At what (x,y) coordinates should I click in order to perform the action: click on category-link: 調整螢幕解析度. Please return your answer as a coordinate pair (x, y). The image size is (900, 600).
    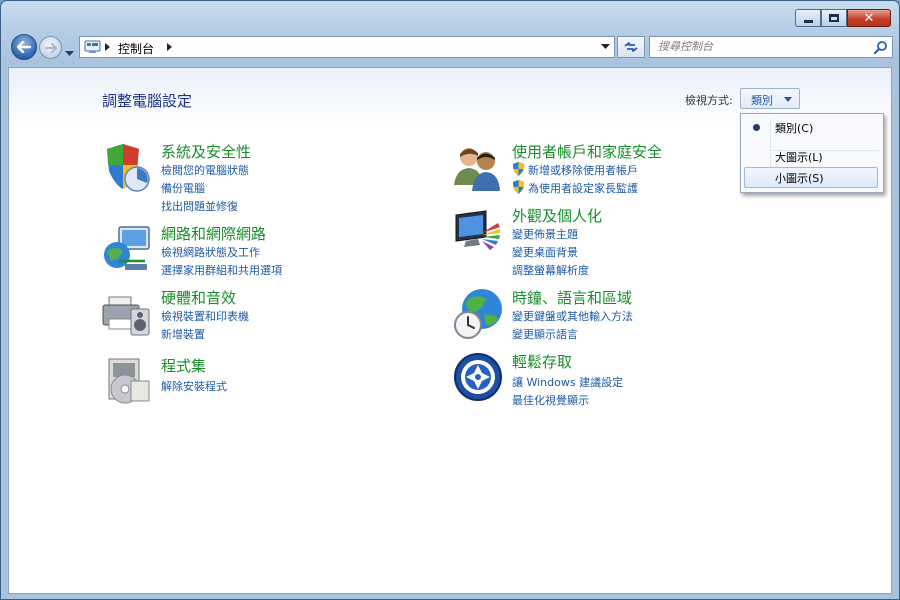
    Looking at the image, I should click on (550, 270).